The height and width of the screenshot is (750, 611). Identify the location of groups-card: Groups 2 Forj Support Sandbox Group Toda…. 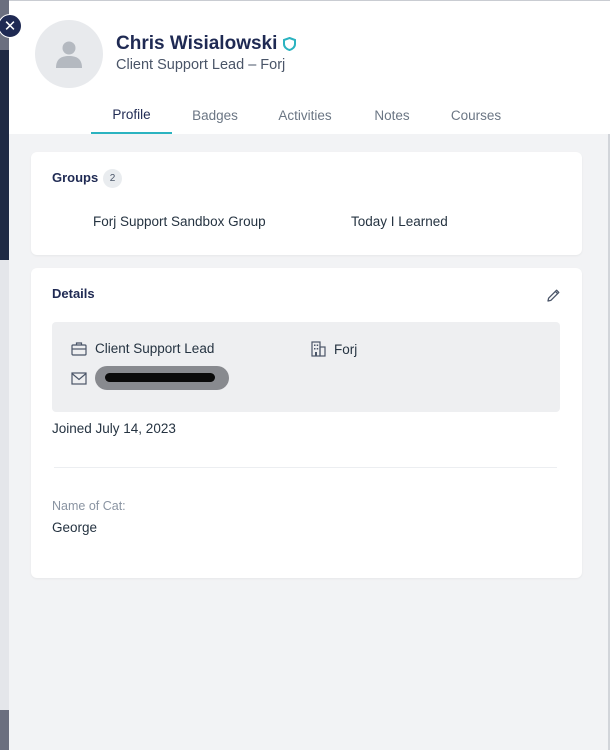
(306, 203).